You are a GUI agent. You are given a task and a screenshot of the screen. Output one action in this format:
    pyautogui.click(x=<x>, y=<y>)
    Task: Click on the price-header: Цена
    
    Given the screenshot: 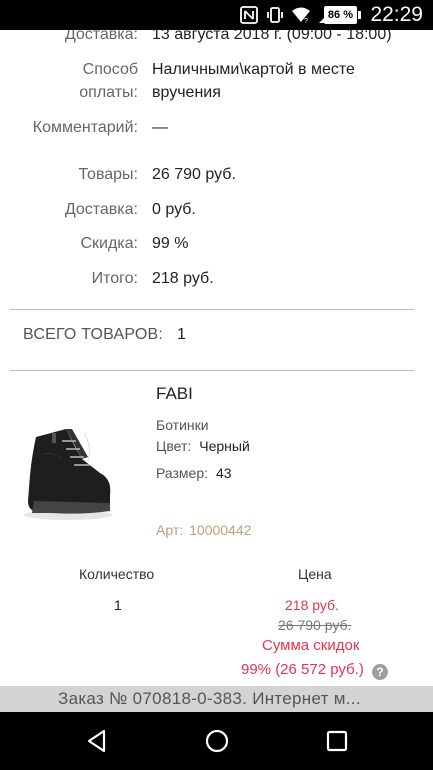 What is the action you would take?
    pyautogui.click(x=315, y=574)
    